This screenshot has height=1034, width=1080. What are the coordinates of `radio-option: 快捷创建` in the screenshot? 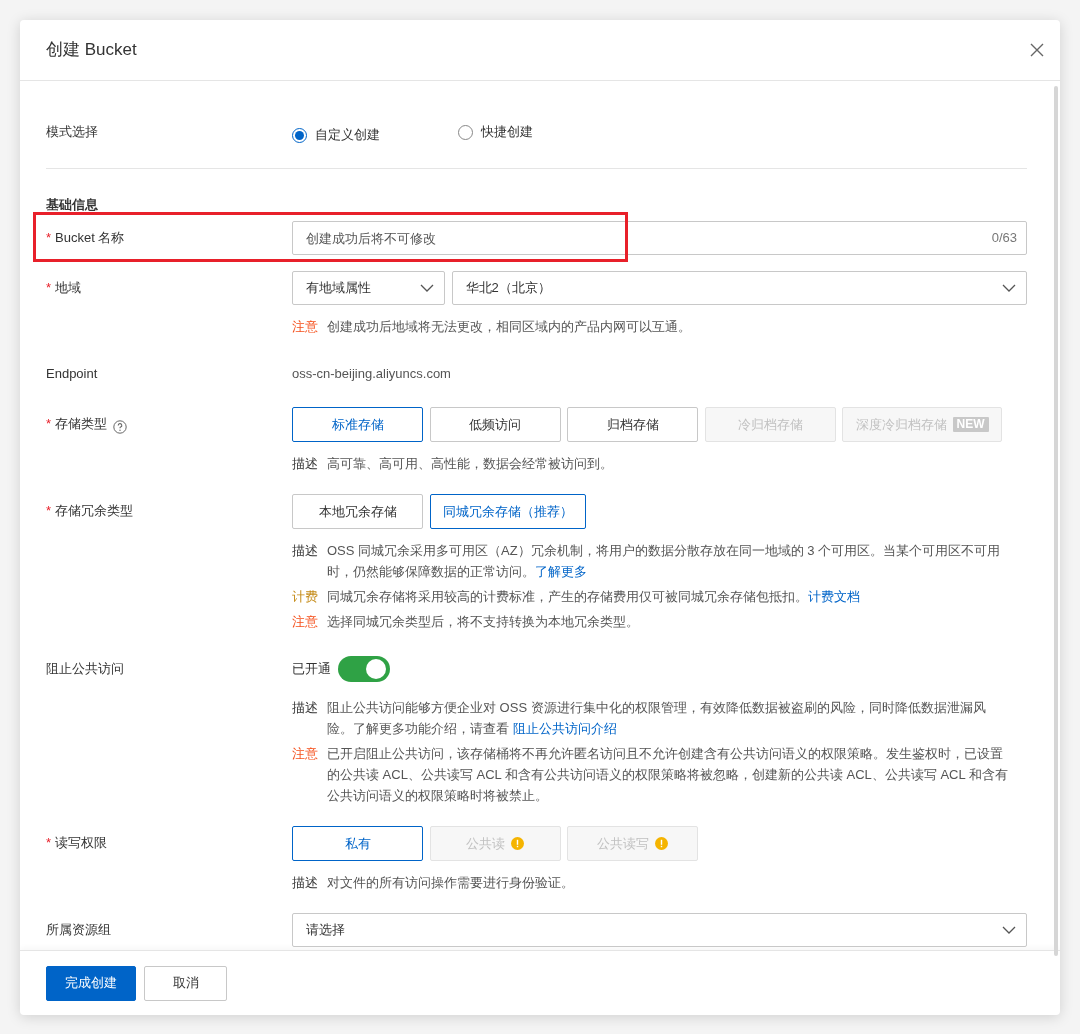 It's located at (495, 132).